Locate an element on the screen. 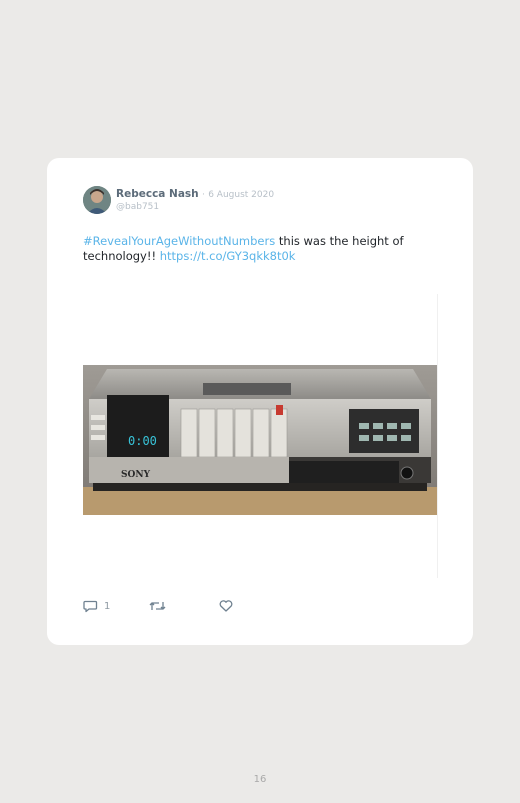 This screenshot has width=520, height=803. reply-count: 1 is located at coordinates (107, 606).